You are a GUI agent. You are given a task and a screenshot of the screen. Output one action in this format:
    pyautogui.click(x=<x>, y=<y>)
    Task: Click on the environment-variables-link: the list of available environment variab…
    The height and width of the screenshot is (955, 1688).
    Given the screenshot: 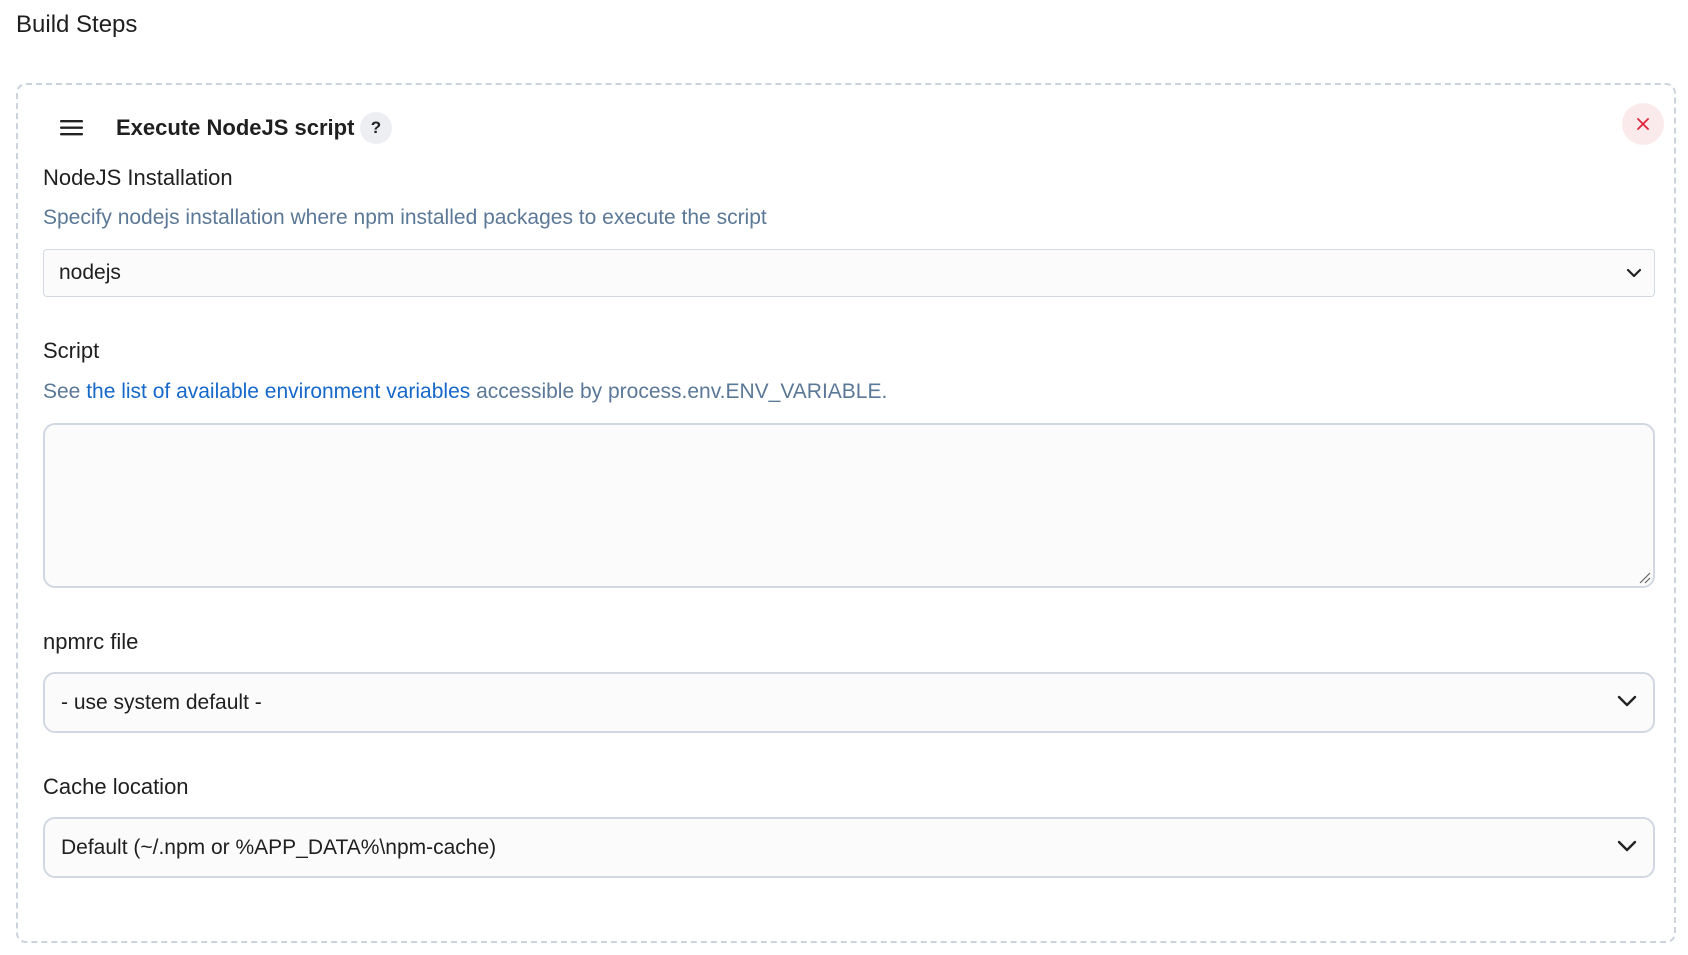 What is the action you would take?
    pyautogui.click(x=278, y=391)
    